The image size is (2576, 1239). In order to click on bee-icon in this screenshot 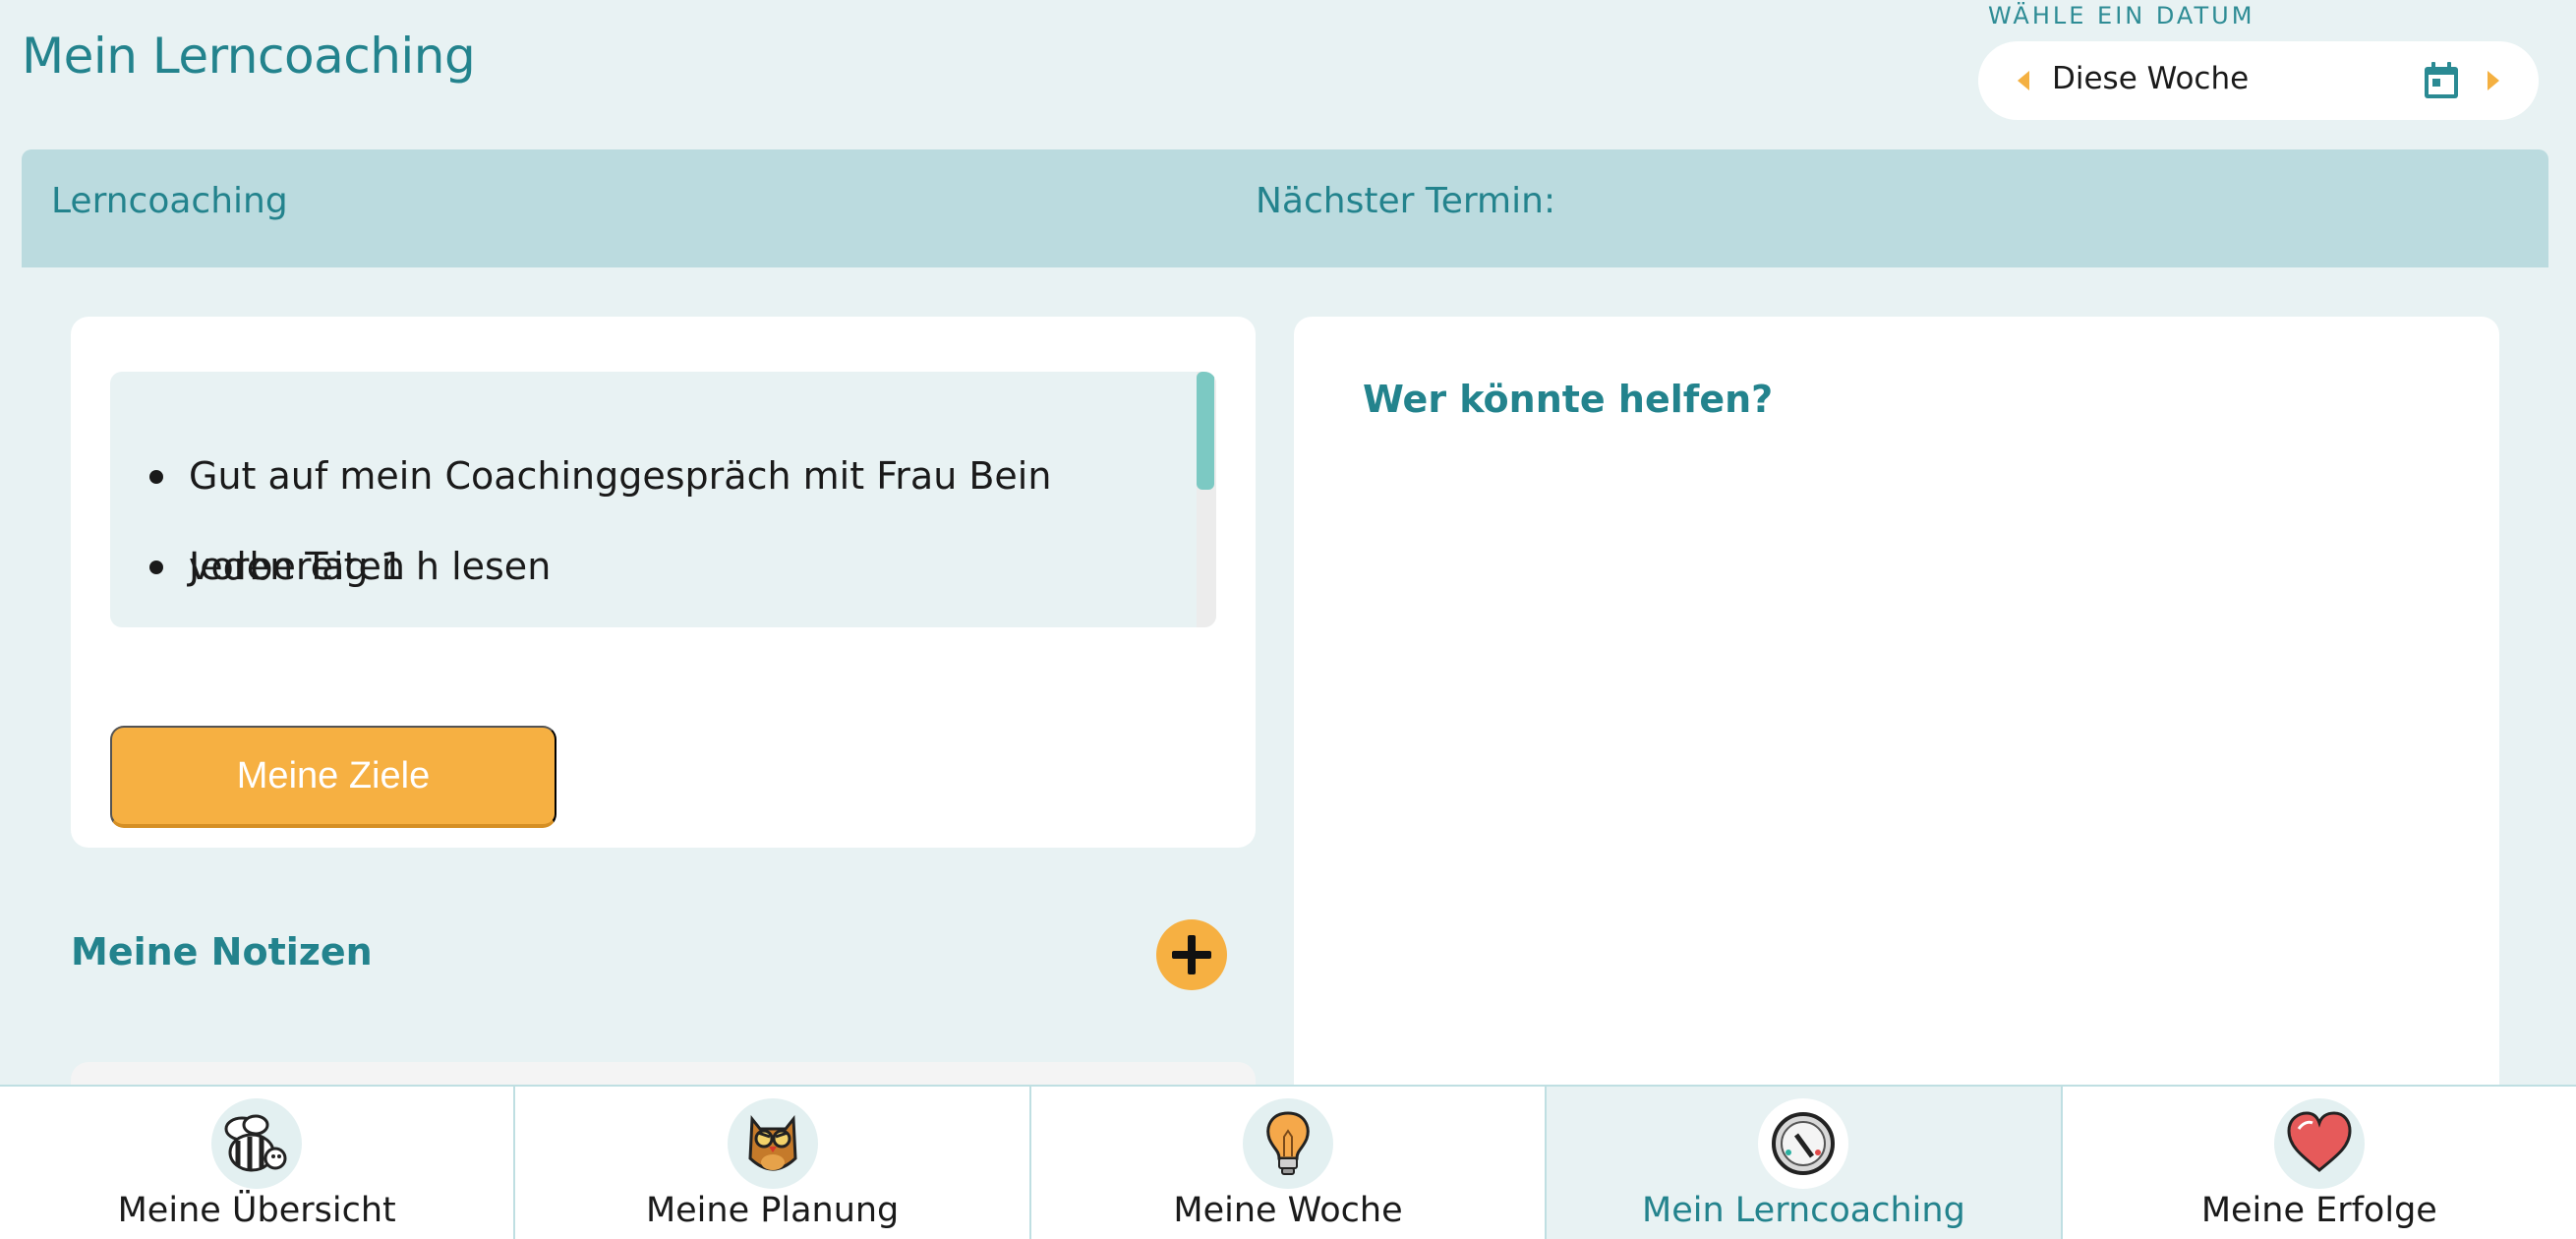, I will do `click(257, 1143)`.